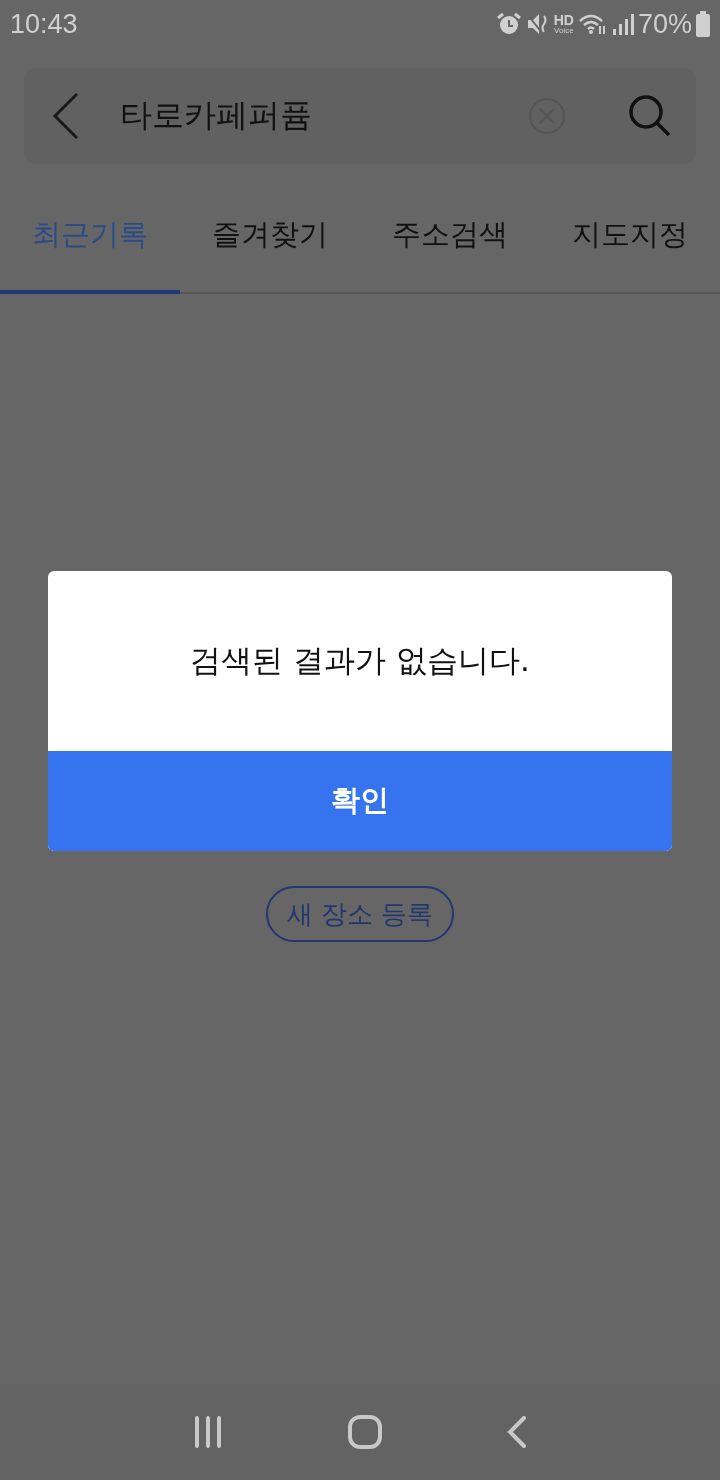 The width and height of the screenshot is (720, 1480). Describe the element at coordinates (270, 237) in the screenshot. I see `tab: 즐겨찾기` at that location.